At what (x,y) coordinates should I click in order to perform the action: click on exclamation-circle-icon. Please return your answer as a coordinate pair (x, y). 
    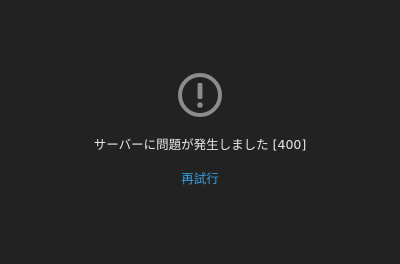
    Looking at the image, I should click on (200, 95).